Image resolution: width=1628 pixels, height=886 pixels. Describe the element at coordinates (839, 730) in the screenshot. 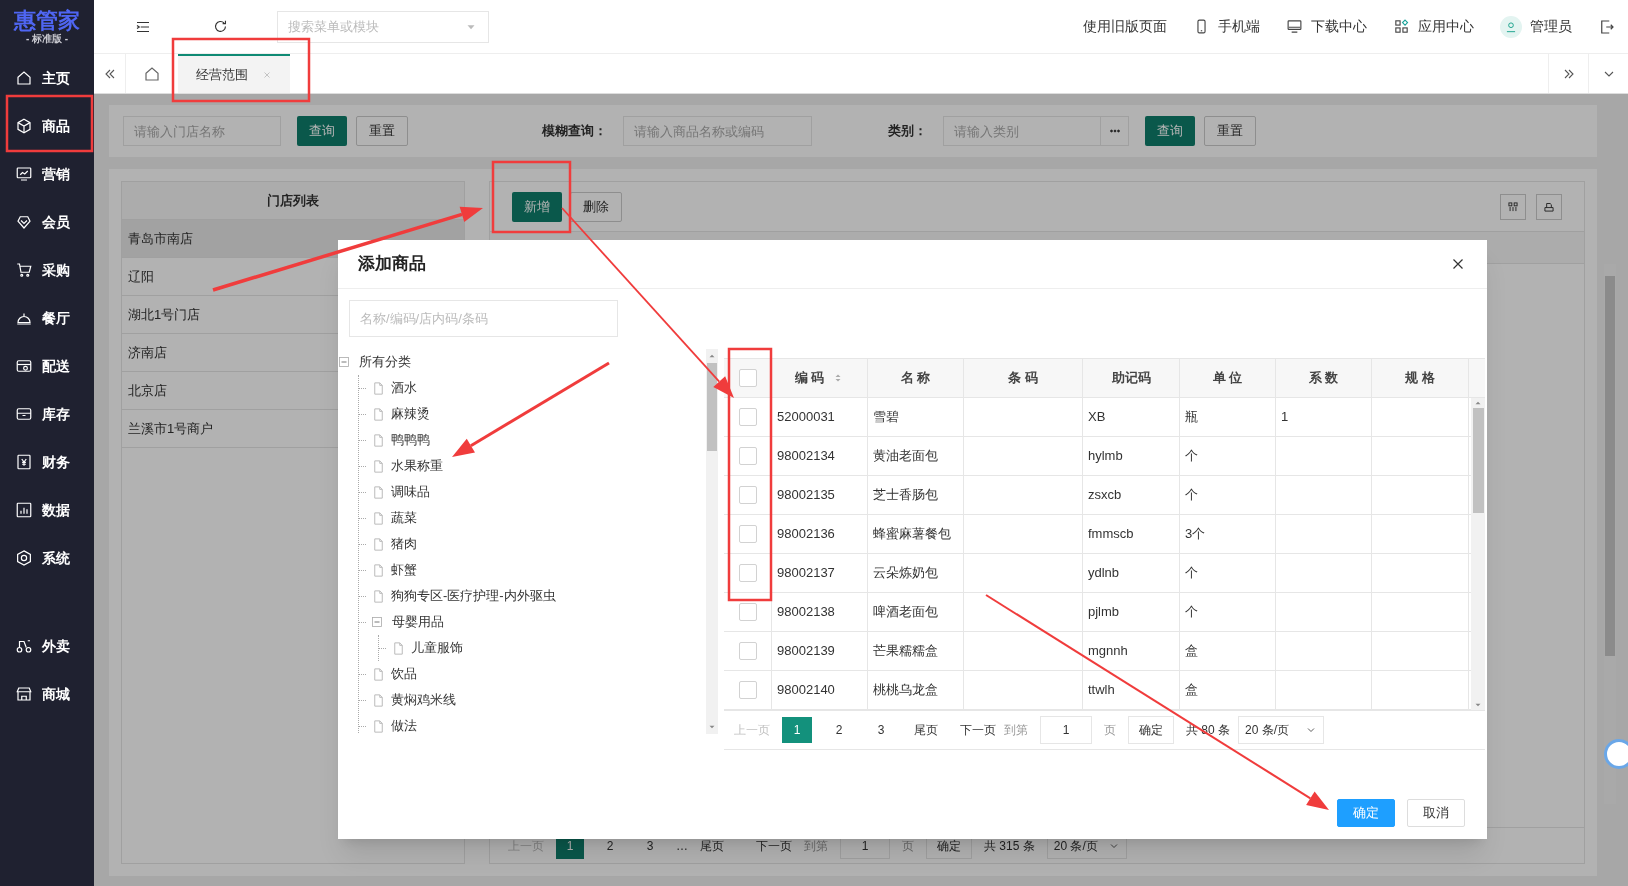

I see `page-number: 2` at that location.